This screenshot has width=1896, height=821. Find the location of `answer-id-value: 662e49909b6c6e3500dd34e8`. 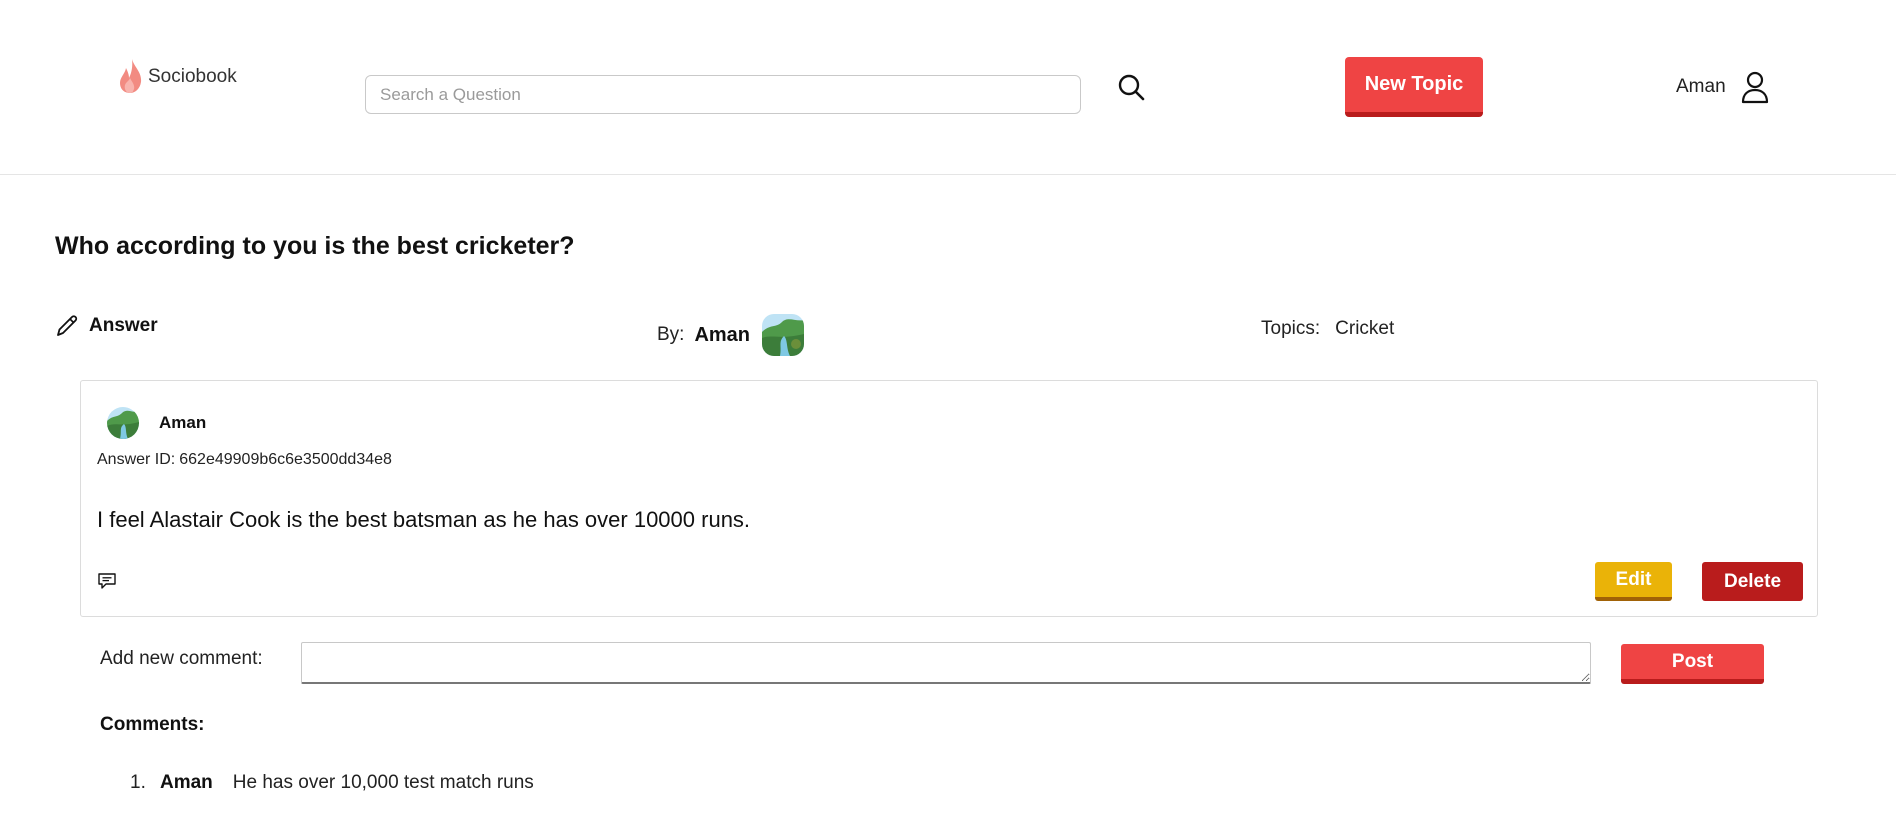

answer-id-value: 662e49909b6c6e3500dd34e8 is located at coordinates (285, 459).